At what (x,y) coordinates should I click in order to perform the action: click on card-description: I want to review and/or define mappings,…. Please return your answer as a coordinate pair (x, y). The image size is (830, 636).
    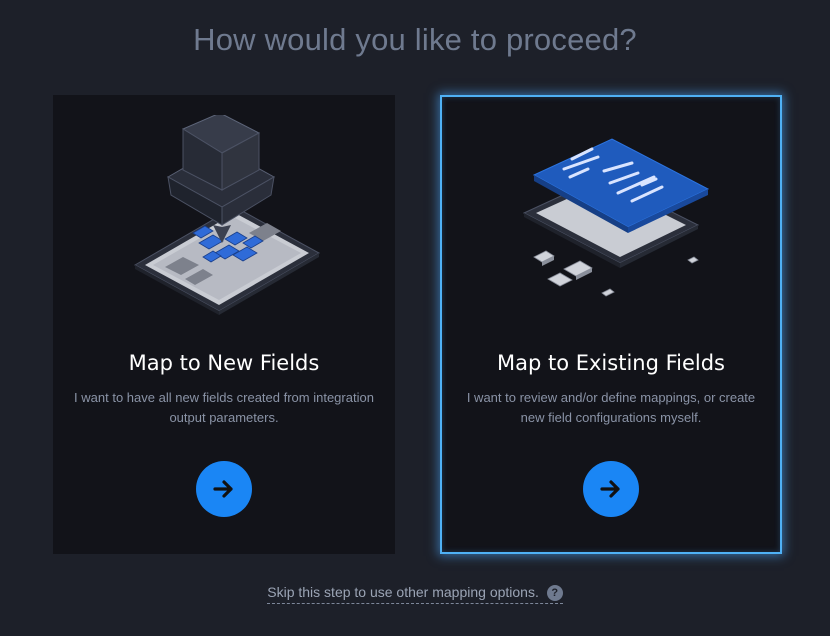
    Looking at the image, I should click on (611, 407).